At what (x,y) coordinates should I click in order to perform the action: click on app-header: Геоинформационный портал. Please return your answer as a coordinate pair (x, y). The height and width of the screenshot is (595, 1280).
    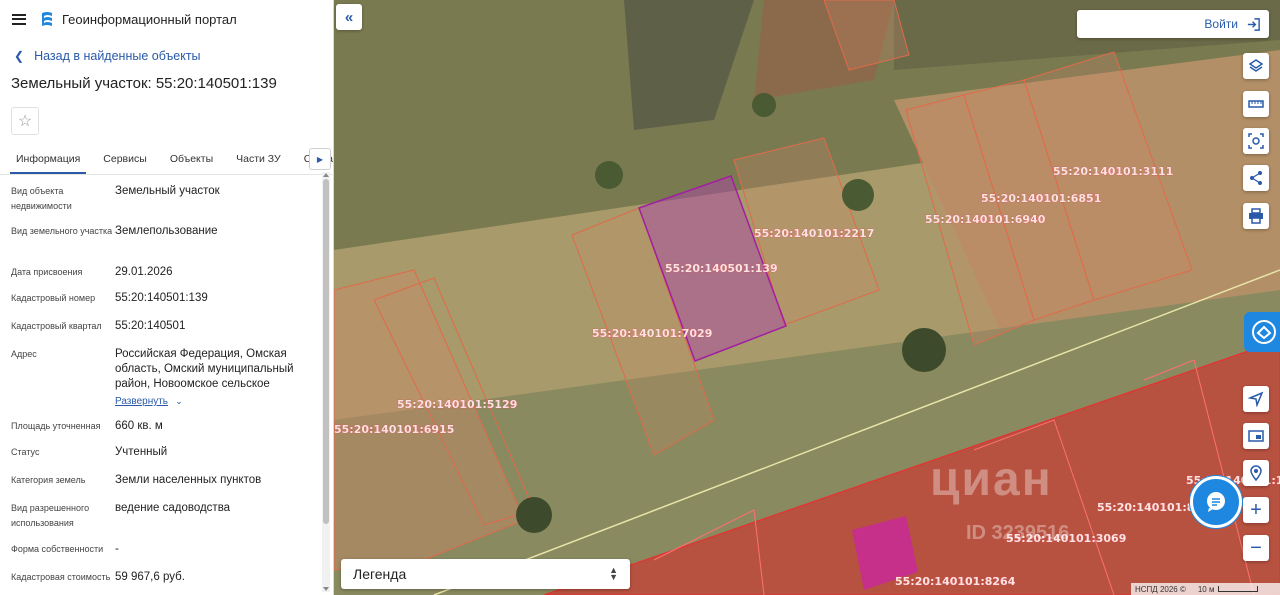
    Looking at the image, I should click on (166, 19).